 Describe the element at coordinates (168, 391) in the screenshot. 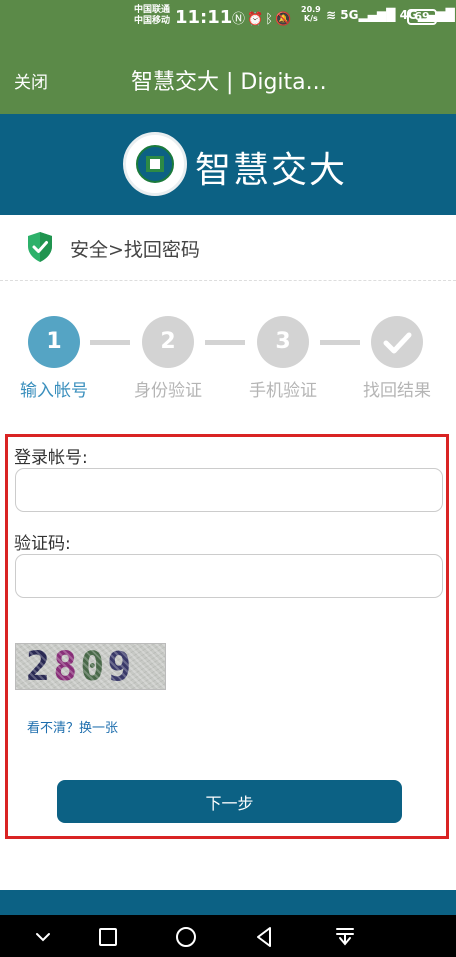

I see `step-label: 身份验证` at that location.